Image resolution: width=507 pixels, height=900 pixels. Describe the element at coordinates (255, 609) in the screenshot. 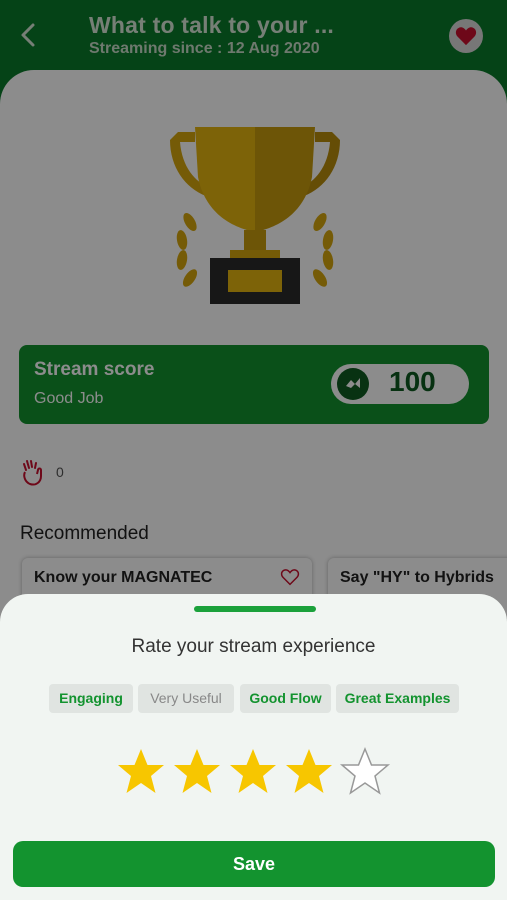

I see `sheet-drag-handle` at that location.